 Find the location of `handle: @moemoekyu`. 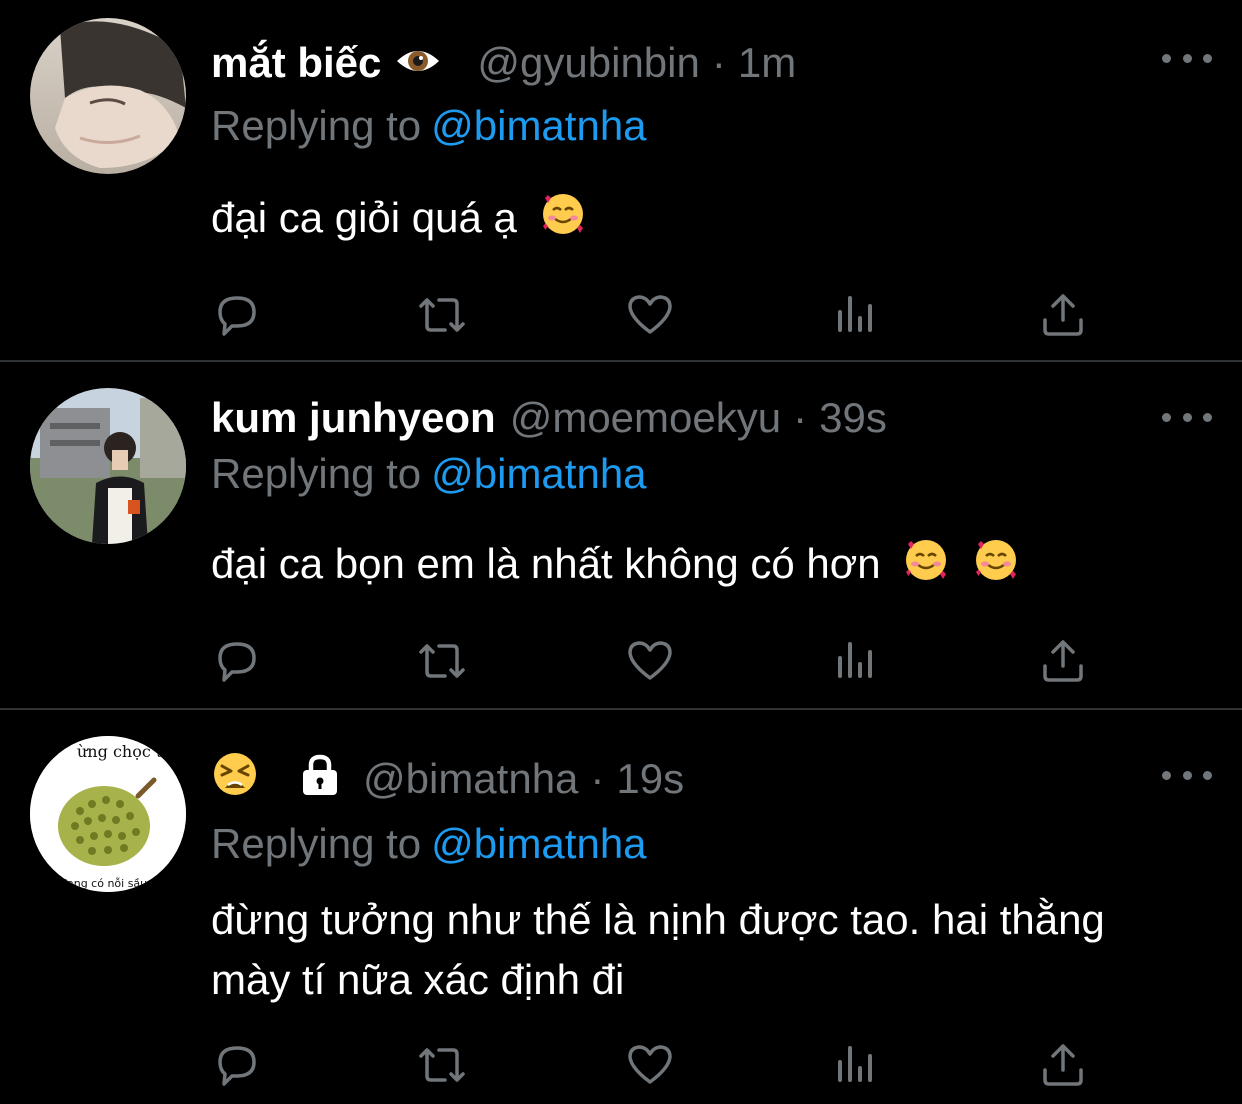

handle: @moemoekyu is located at coordinates (645, 418).